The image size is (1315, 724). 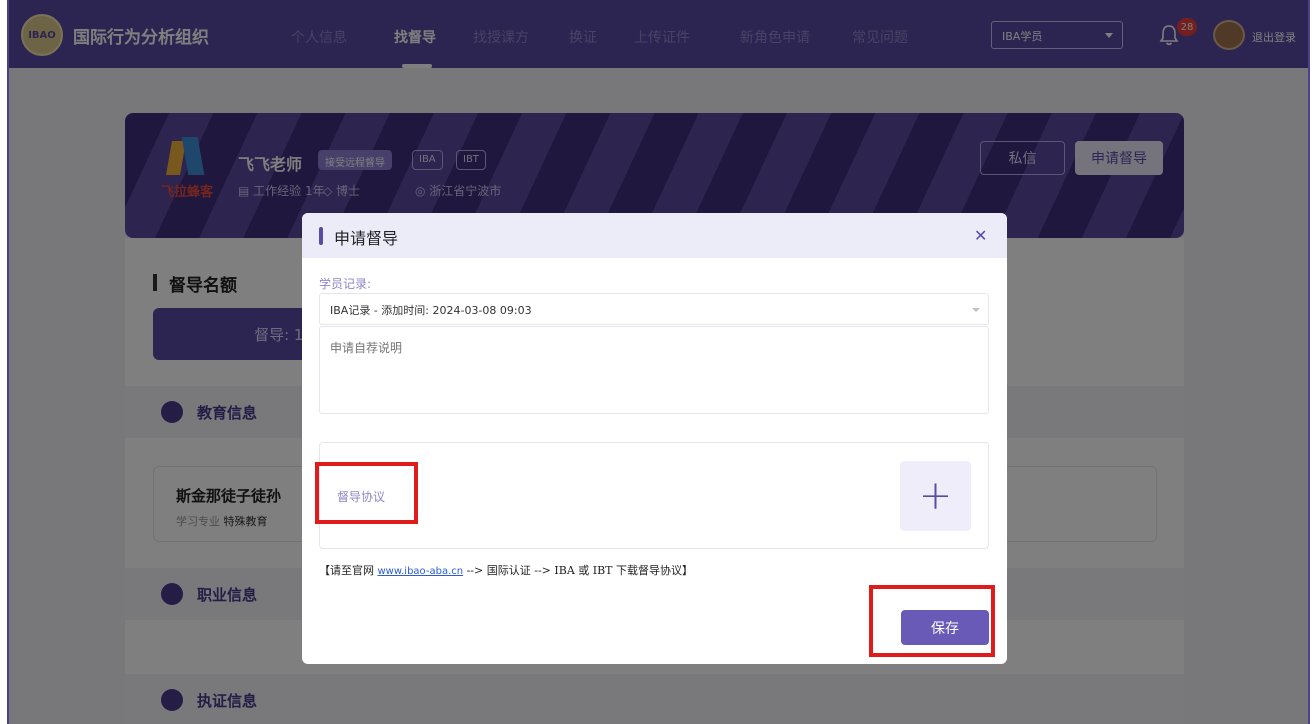 I want to click on statement-textarea, so click(x=654, y=370).